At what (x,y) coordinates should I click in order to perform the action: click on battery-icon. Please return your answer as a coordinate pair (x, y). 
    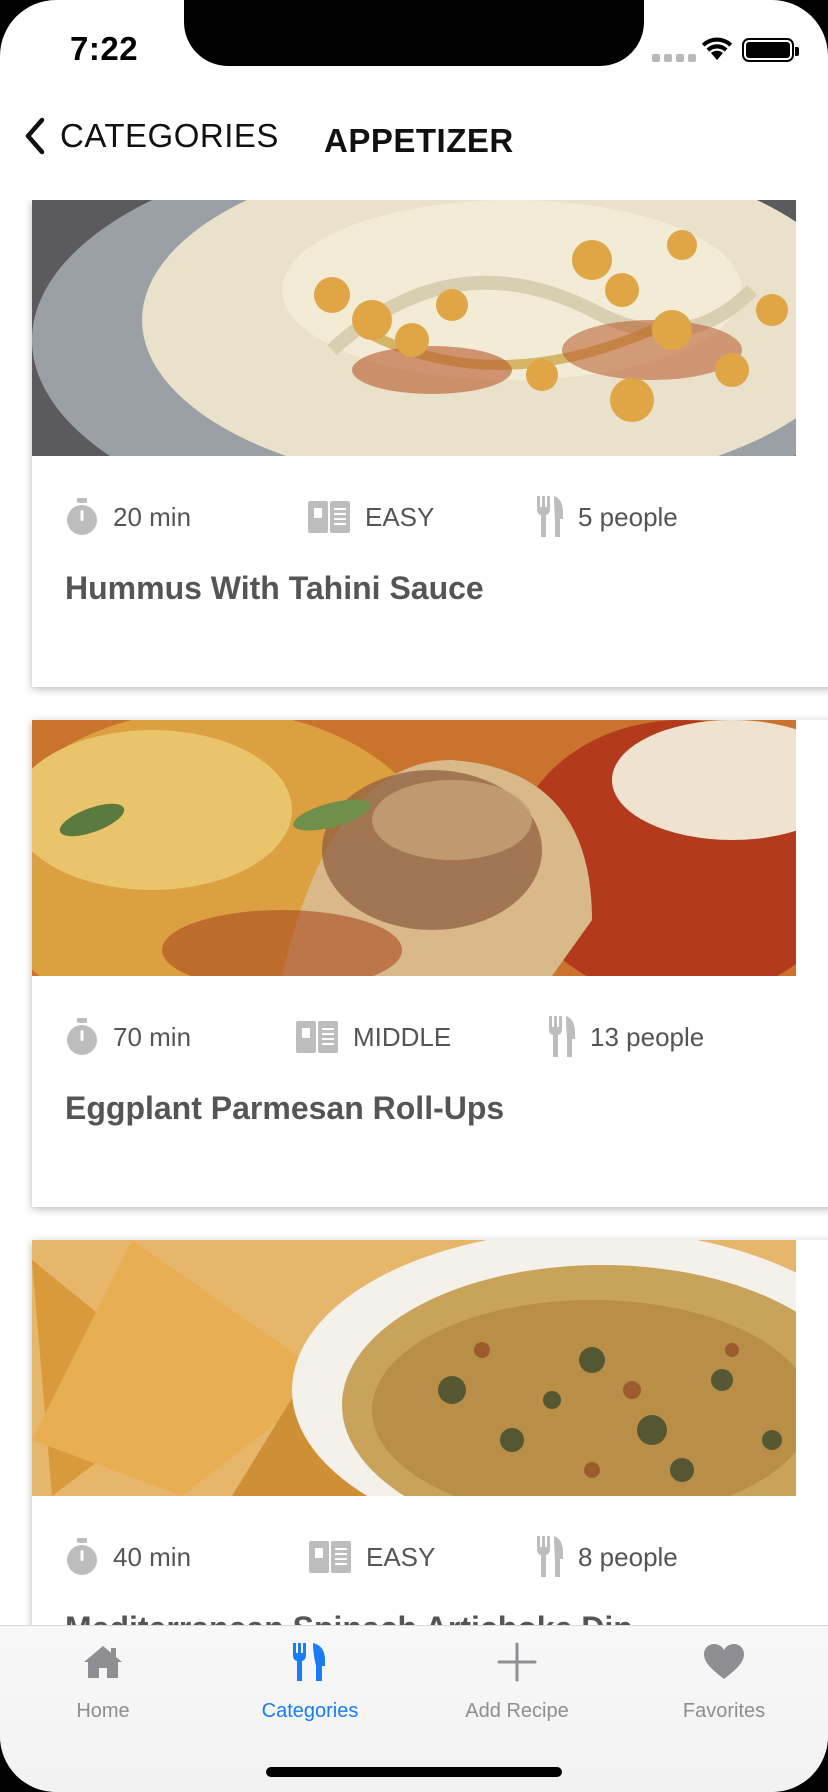
    Looking at the image, I should click on (770, 50).